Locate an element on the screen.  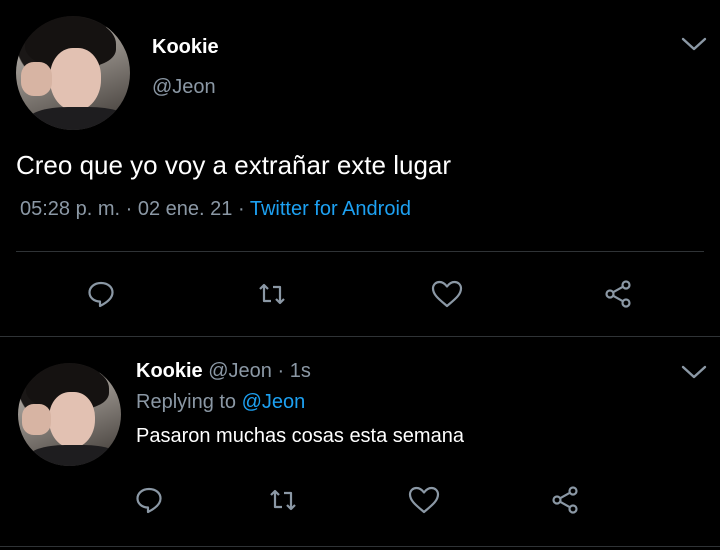
replying-to: Replying to @Jeon is located at coordinates (220, 402).